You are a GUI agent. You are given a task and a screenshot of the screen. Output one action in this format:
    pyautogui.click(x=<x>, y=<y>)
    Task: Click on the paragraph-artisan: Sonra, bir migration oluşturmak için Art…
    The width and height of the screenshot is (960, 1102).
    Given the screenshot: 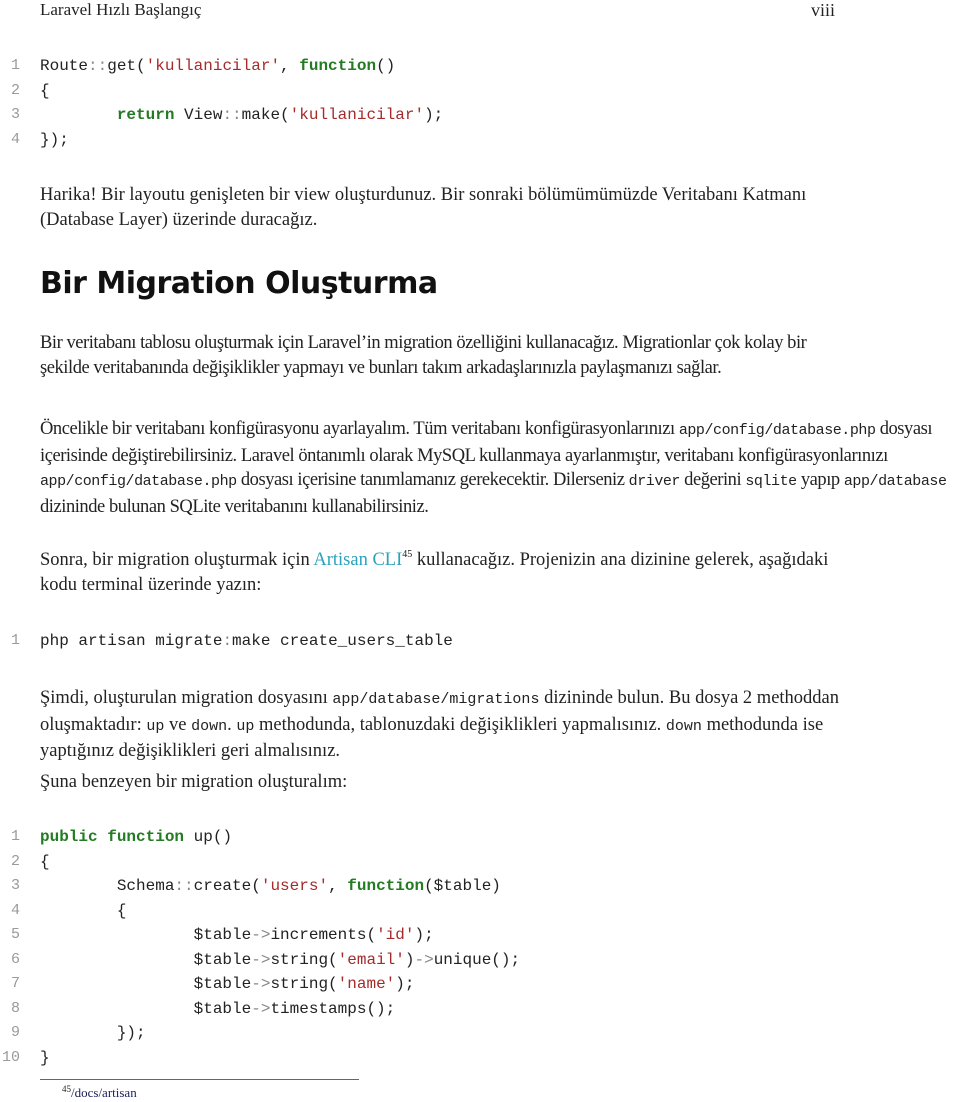 What is the action you would take?
    pyautogui.click(x=440, y=572)
    